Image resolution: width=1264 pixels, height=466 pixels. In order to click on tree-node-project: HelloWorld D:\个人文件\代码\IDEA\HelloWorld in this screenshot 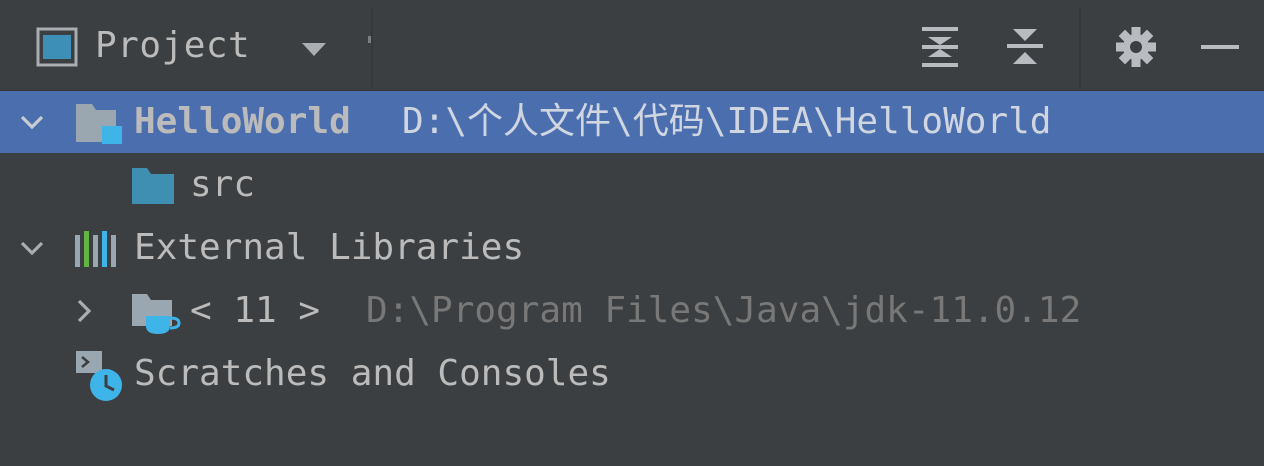, I will do `click(632, 122)`.